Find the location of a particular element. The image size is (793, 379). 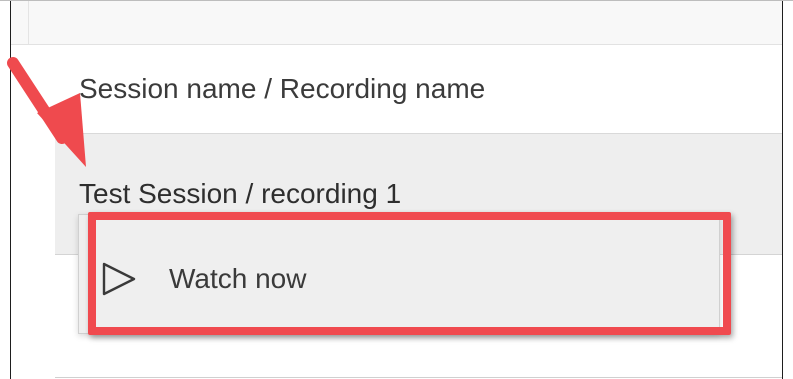

table-row-divider is located at coordinates (418, 377).